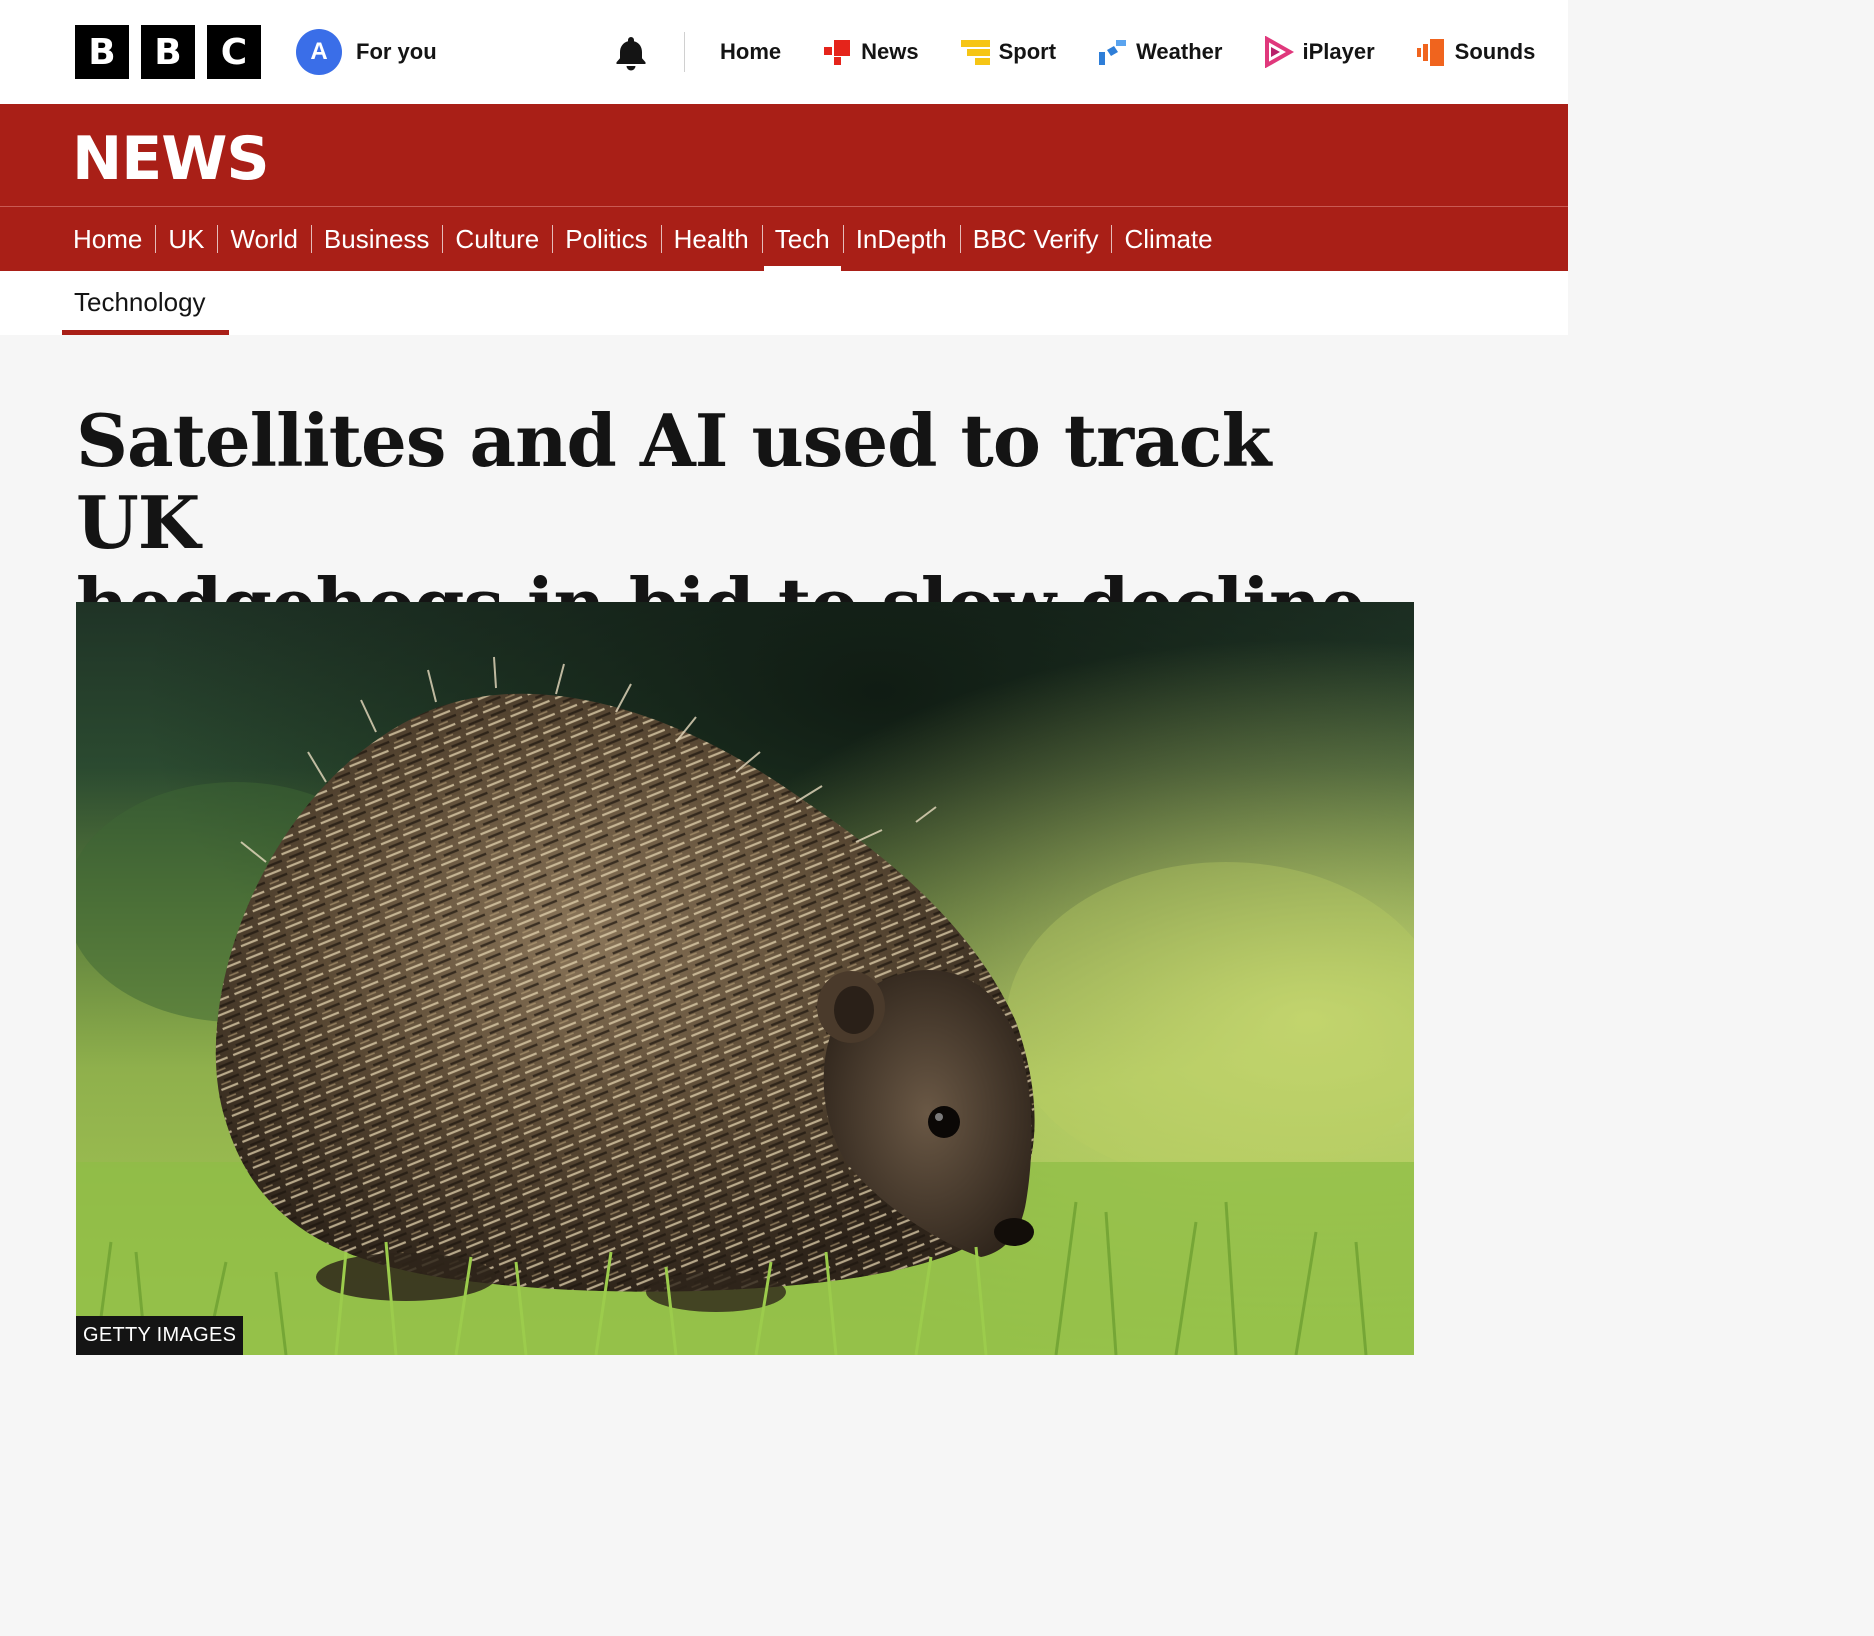  I want to click on avatar: A, so click(319, 52).